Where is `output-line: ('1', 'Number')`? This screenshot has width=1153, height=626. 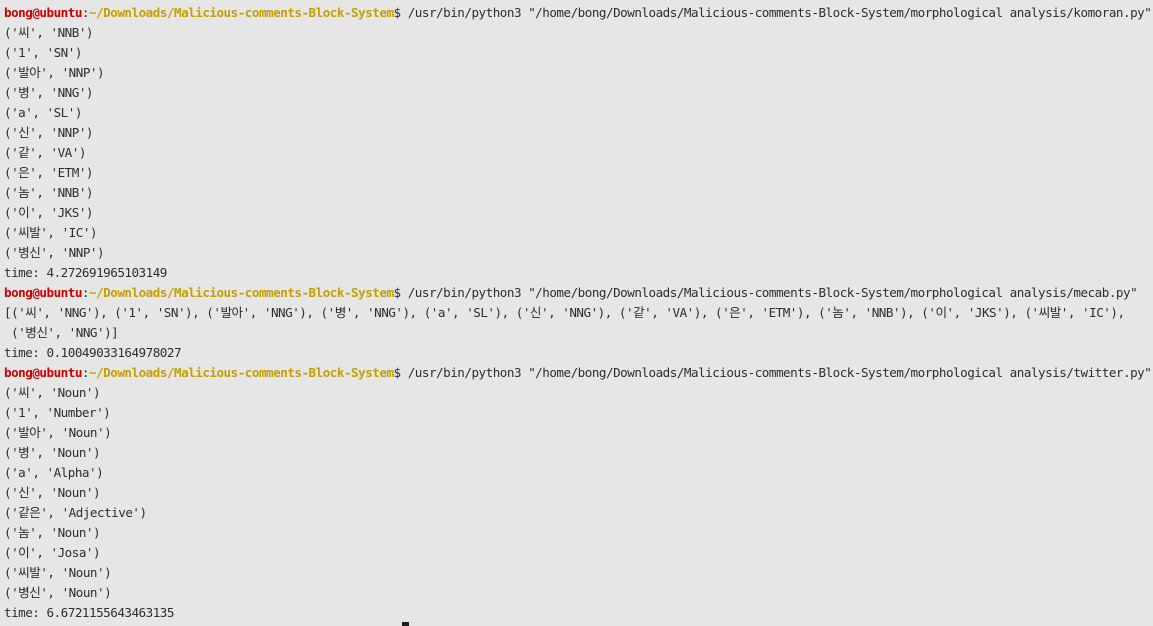 output-line: ('1', 'Number') is located at coordinates (57, 412).